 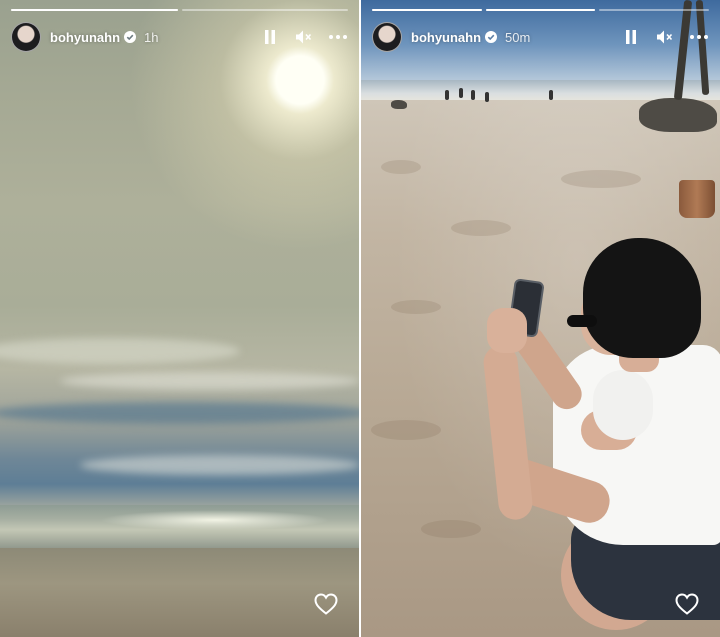 I want to click on post-time: 50m, so click(x=518, y=37).